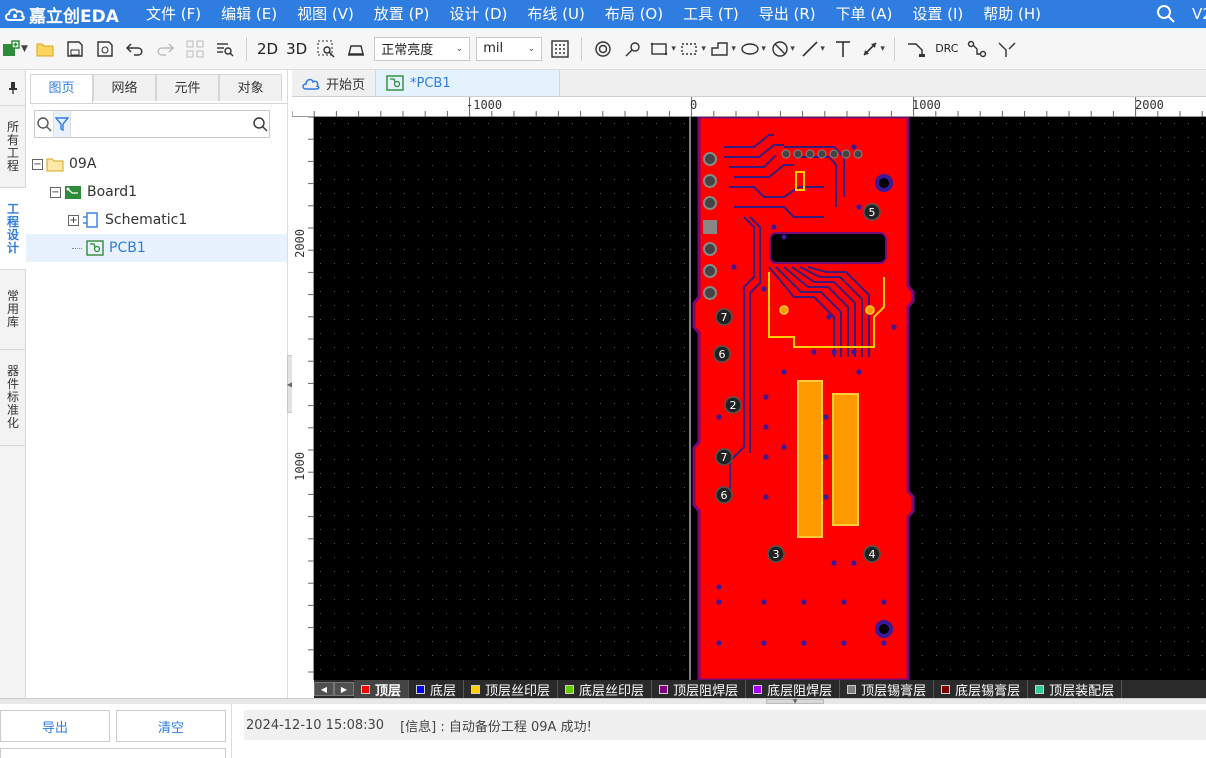 The image size is (1206, 758). What do you see at coordinates (795, 702) in the screenshot?
I see `chevron-down-icon: ▼` at bounding box center [795, 702].